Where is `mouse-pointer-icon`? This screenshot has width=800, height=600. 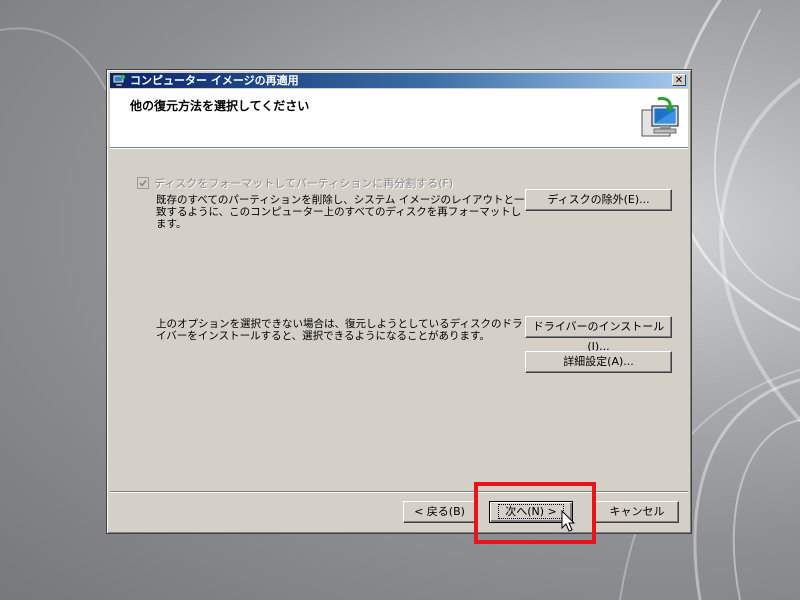
mouse-pointer-icon is located at coordinates (568, 521).